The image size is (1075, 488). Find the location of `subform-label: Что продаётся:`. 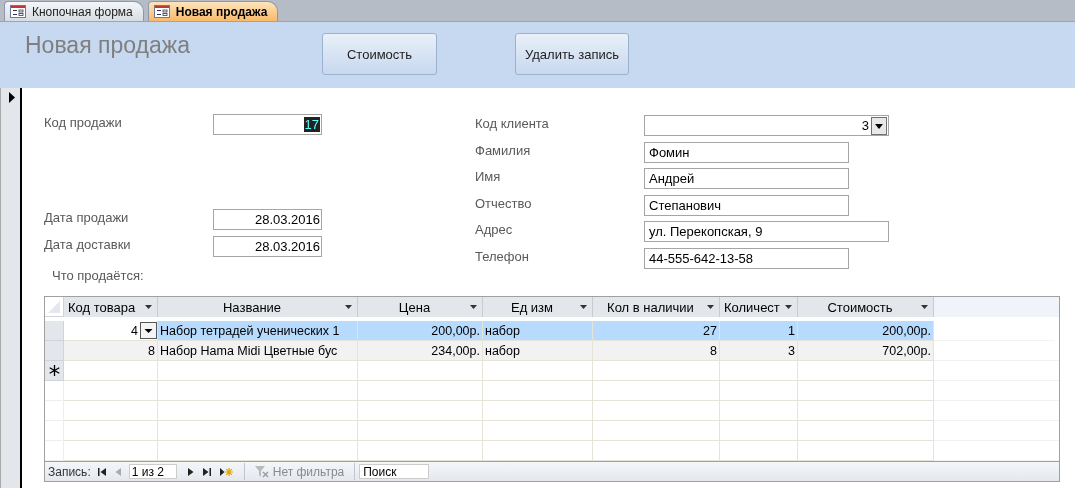

subform-label: Что продаётся: is located at coordinates (98, 275).